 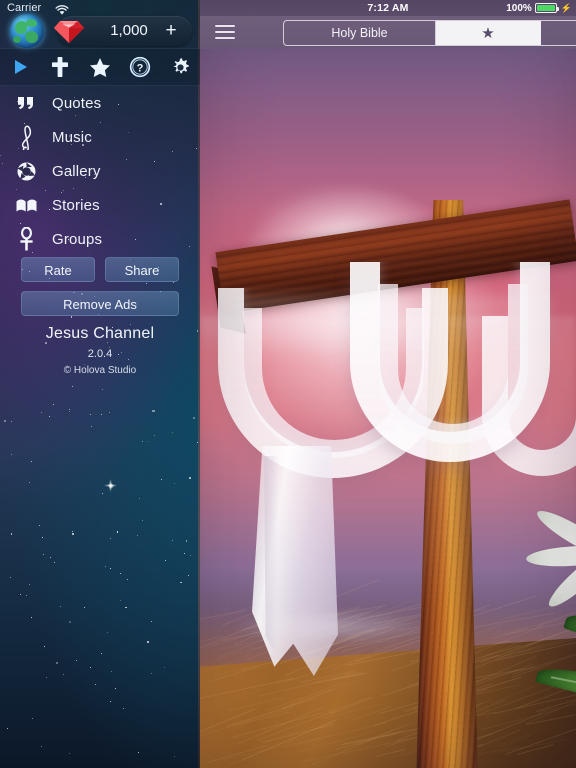 What do you see at coordinates (20, 67) in the screenshot?
I see `play-icon` at bounding box center [20, 67].